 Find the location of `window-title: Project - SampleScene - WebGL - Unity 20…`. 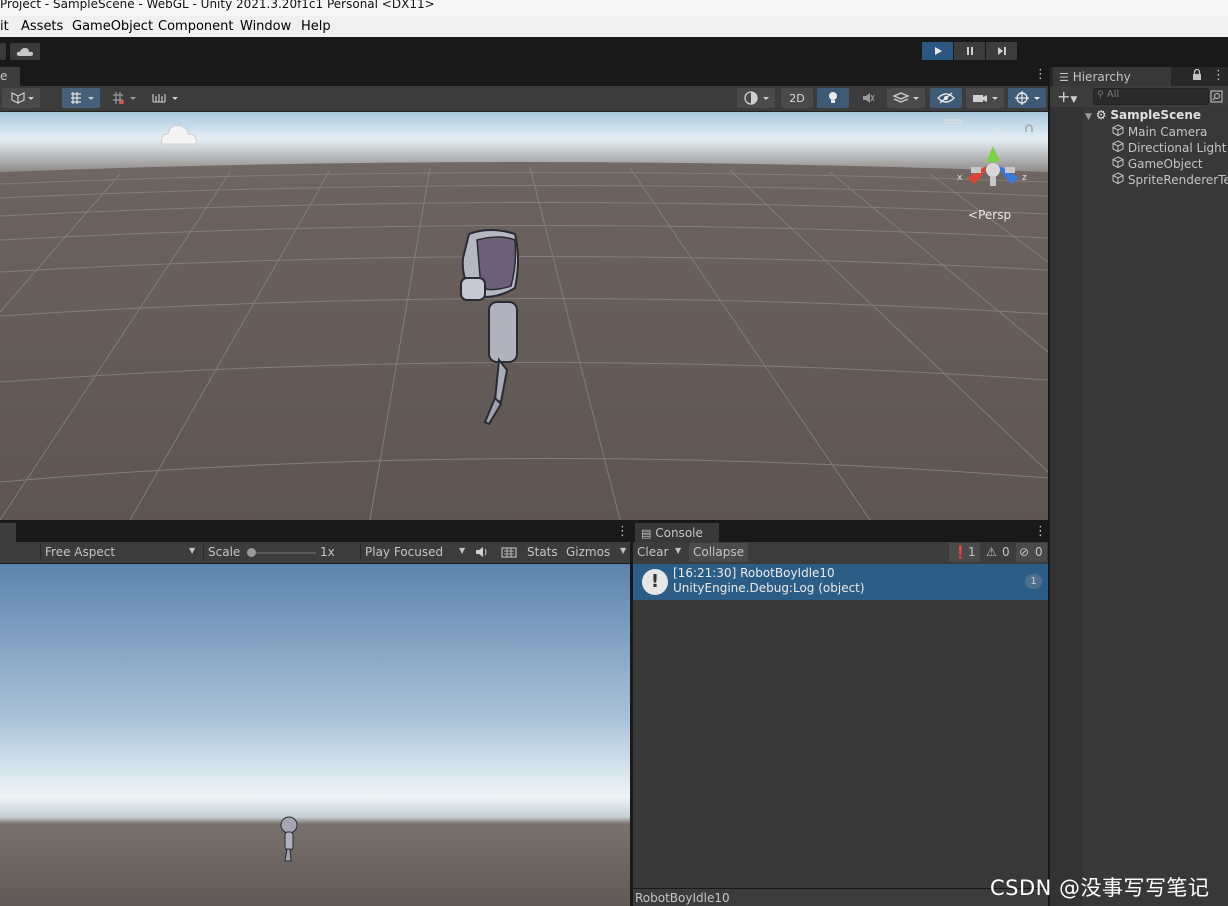

window-title: Project - SampleScene - WebGL - Unity 20… is located at coordinates (217, 5).